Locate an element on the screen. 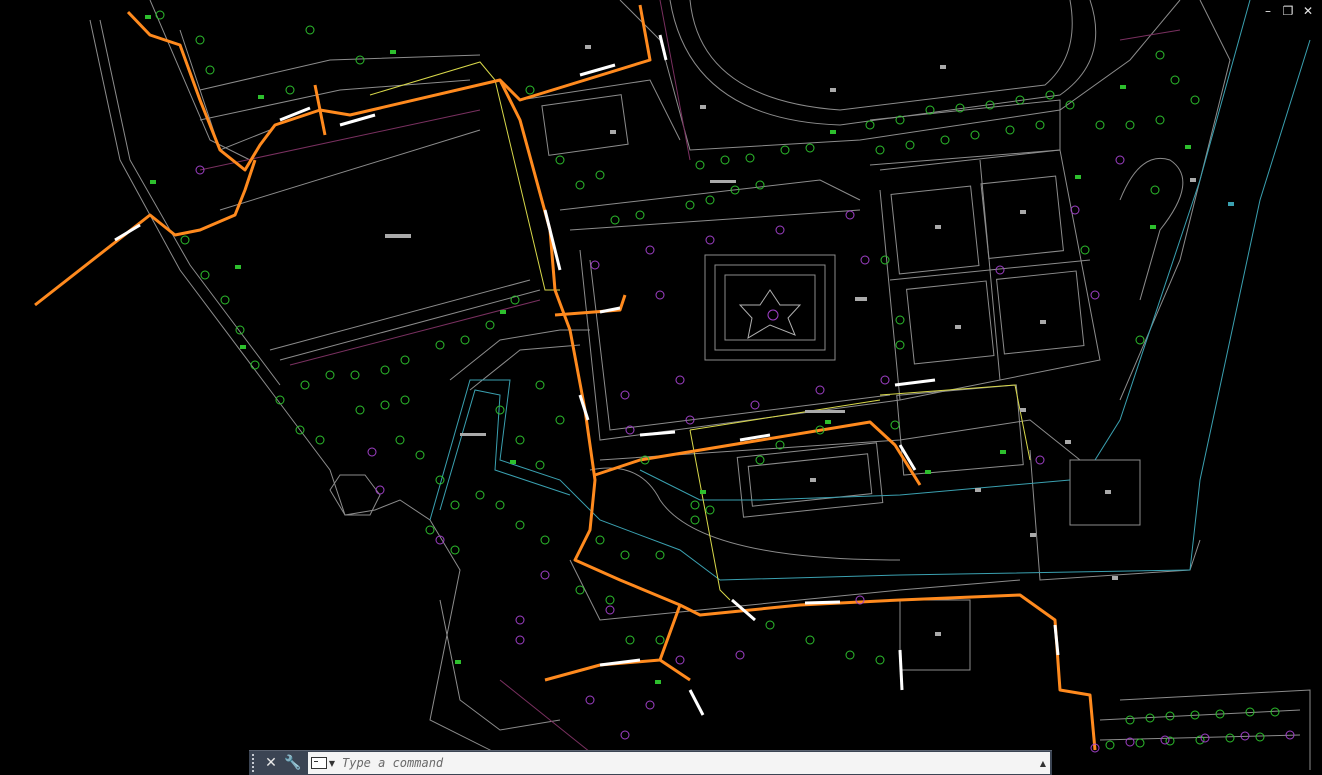 Image resolution: width=1322 pixels, height=775 pixels. minimize-button: – is located at coordinates (1268, 11).